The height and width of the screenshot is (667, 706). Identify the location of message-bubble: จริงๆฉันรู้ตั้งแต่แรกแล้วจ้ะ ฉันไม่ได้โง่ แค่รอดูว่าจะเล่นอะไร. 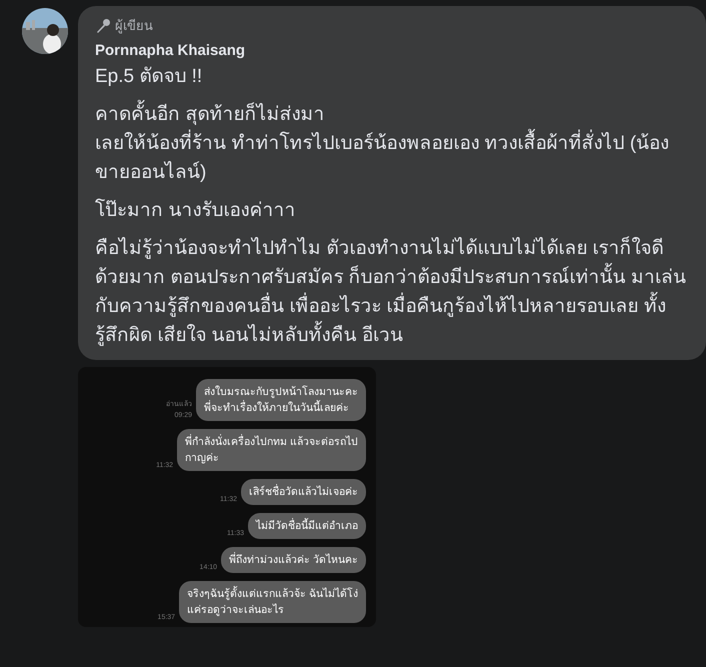
(272, 602).